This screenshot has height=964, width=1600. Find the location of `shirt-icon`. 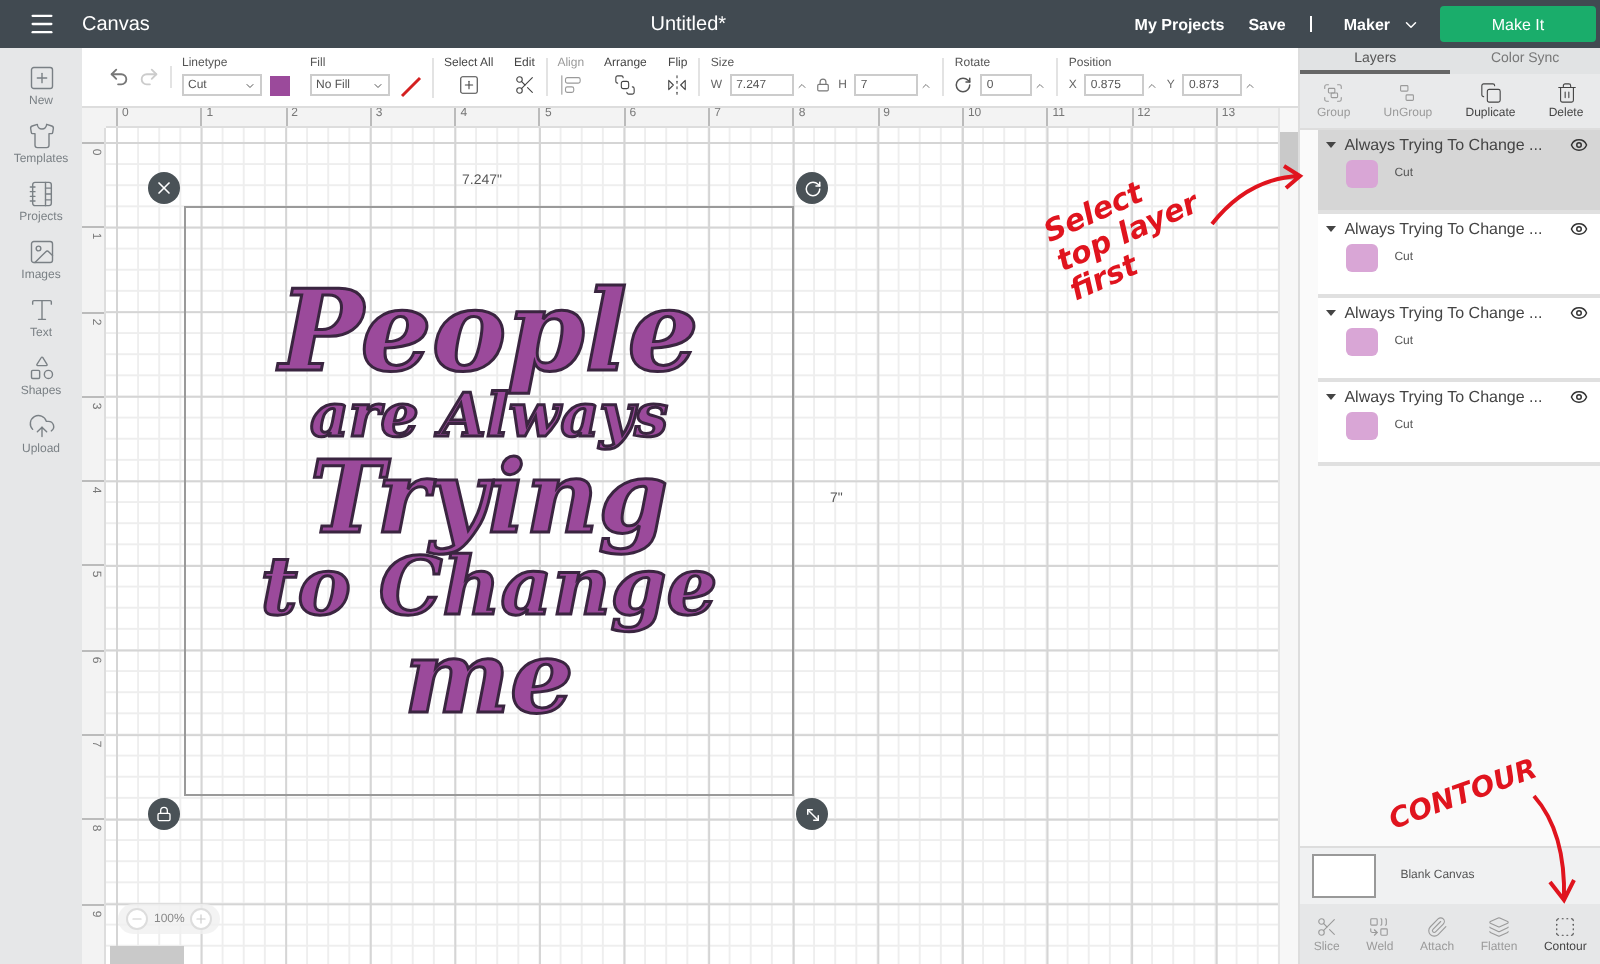

shirt-icon is located at coordinates (41, 136).